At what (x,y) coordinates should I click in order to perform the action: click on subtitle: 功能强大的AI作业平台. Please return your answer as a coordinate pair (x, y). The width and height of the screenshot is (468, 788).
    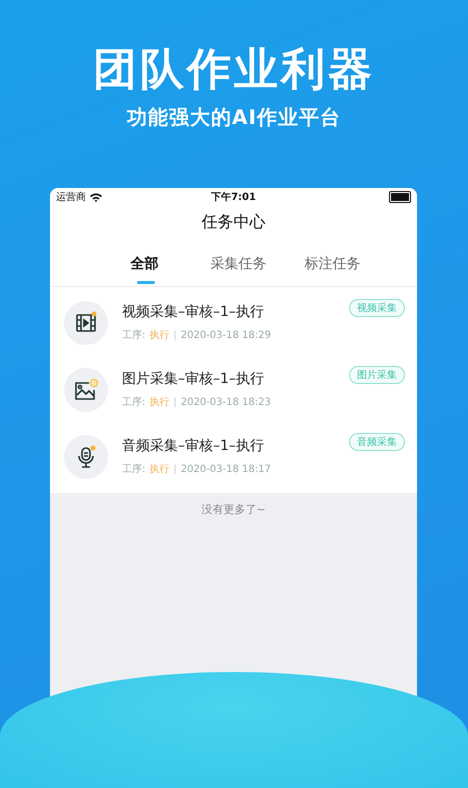
    Looking at the image, I should click on (234, 117).